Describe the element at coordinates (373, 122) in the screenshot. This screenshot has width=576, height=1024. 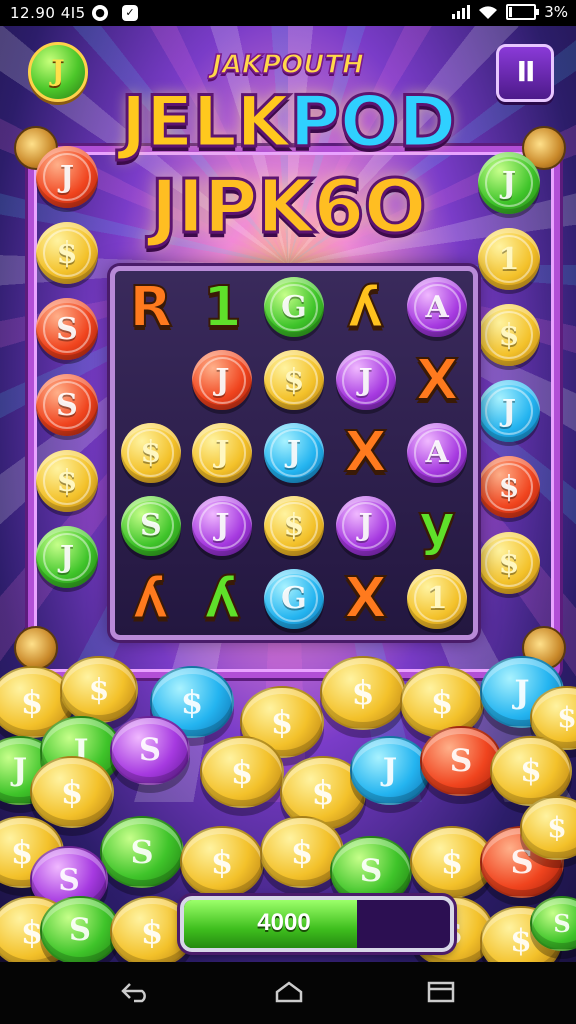
I see `title-part2: POD` at that location.